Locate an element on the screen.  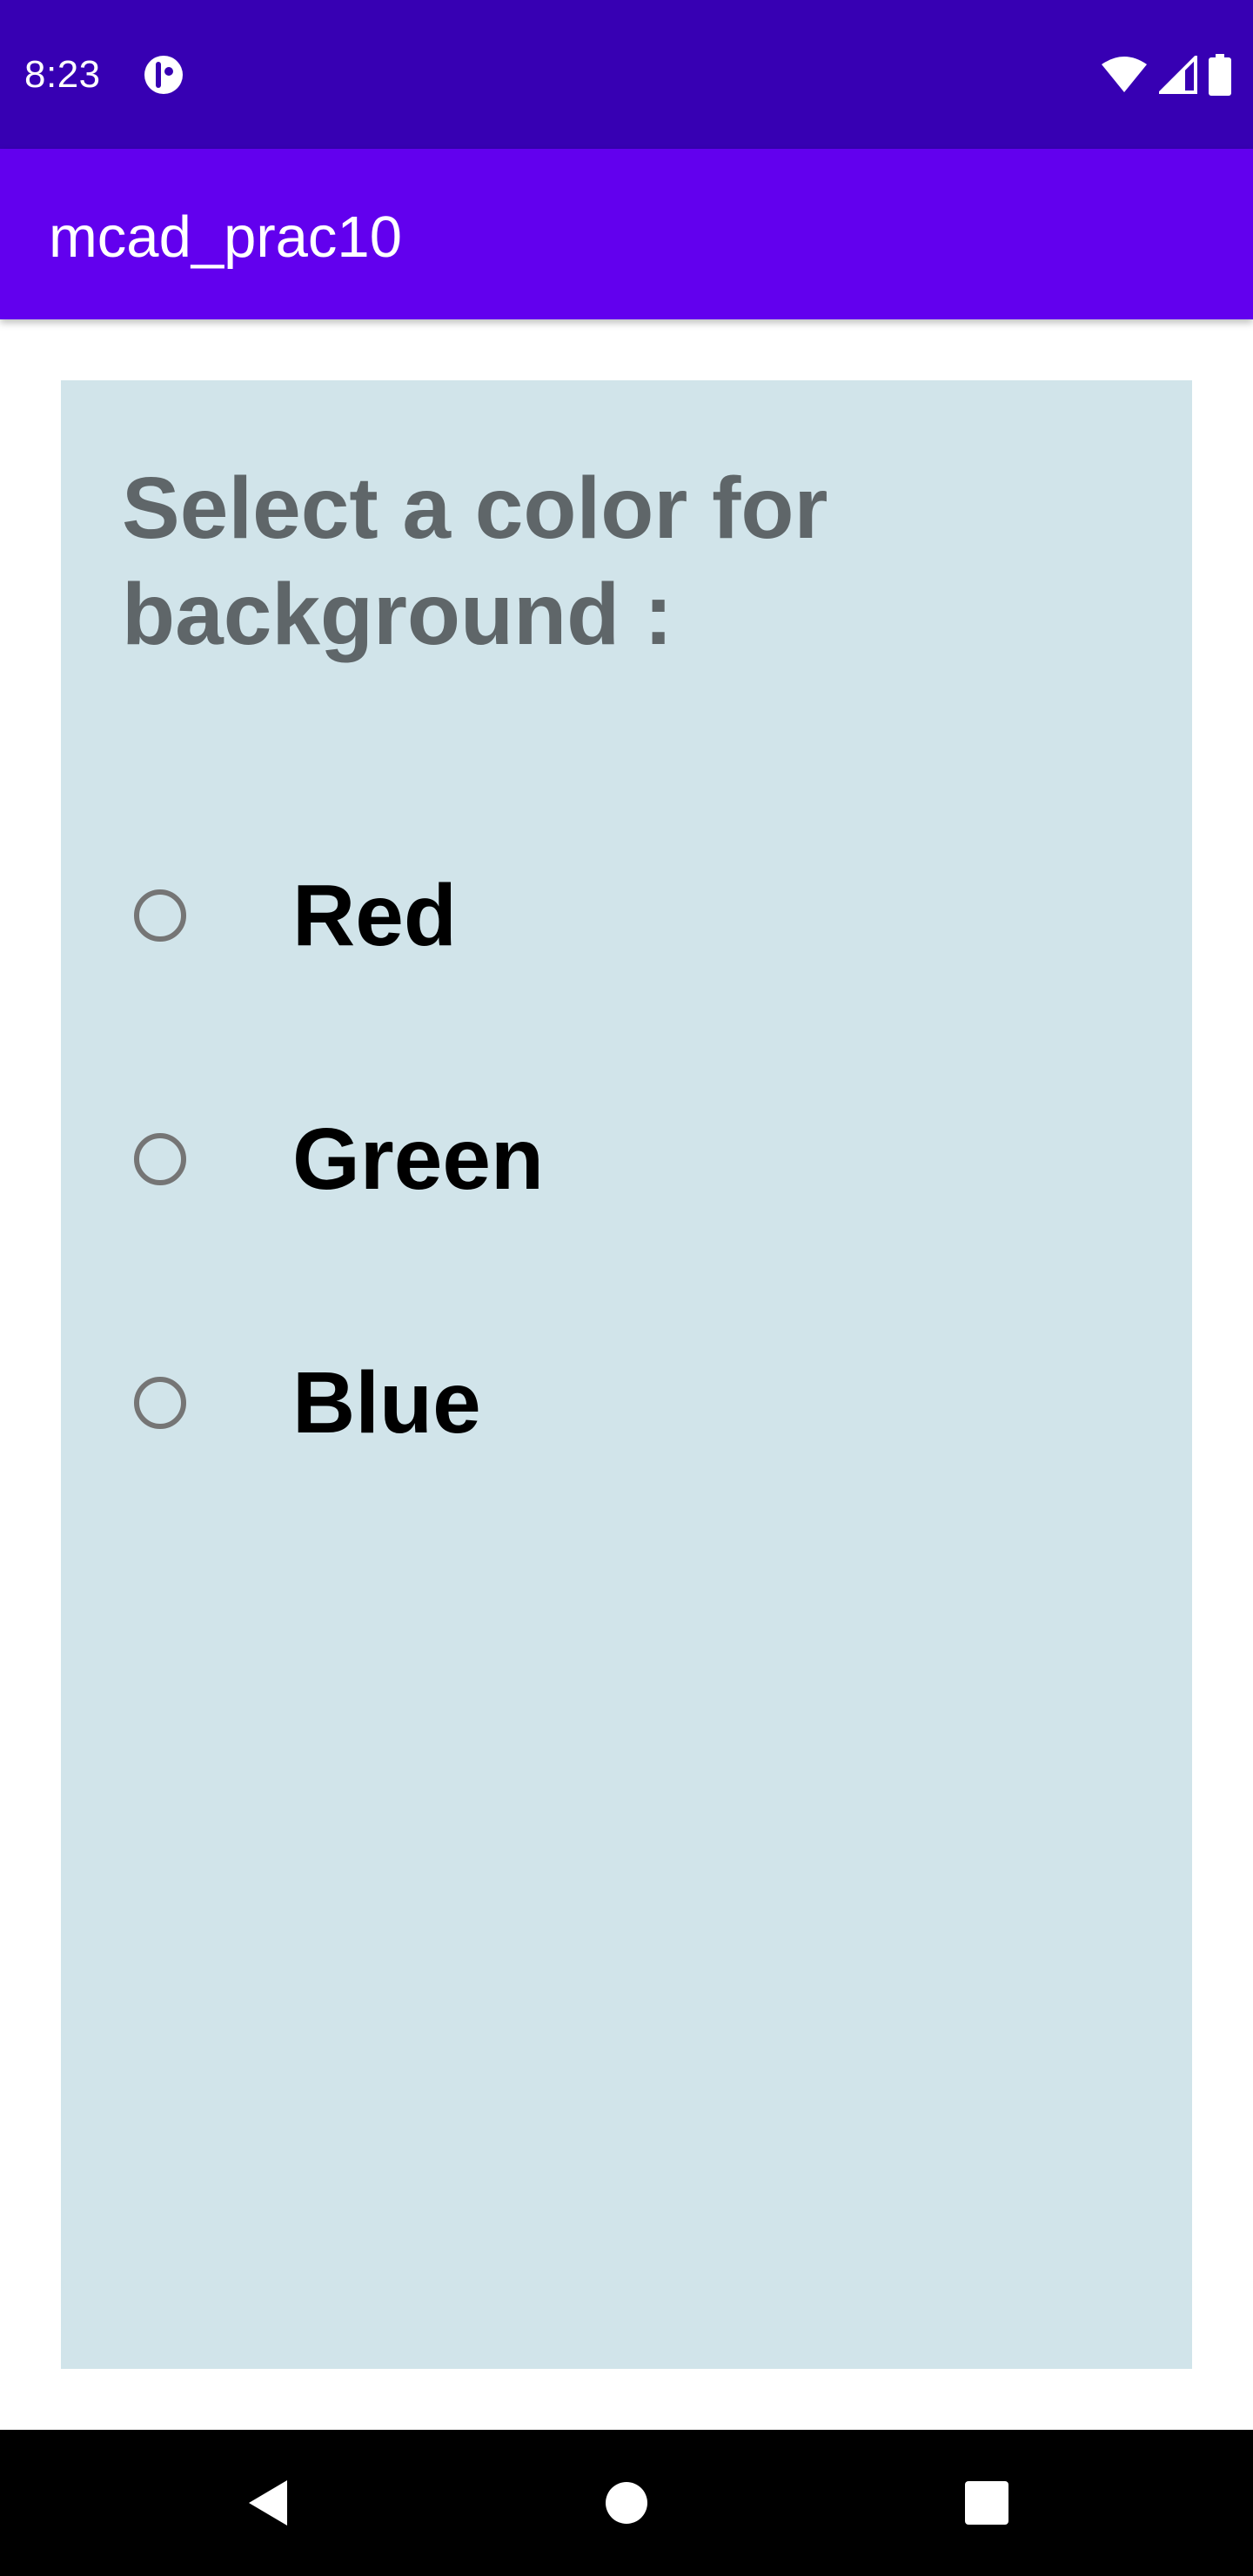
prompt-label: Select a color for background : is located at coordinates (475, 561).